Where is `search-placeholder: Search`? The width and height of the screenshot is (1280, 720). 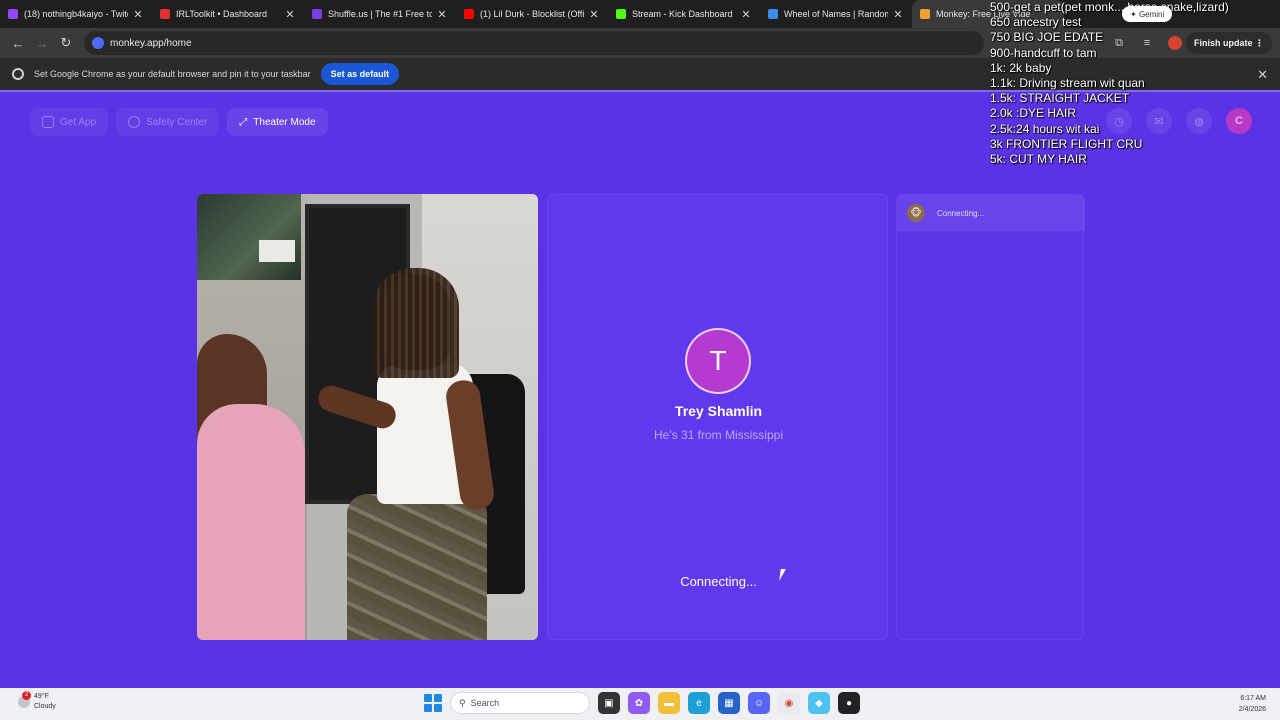 search-placeholder: Search is located at coordinates (485, 703).